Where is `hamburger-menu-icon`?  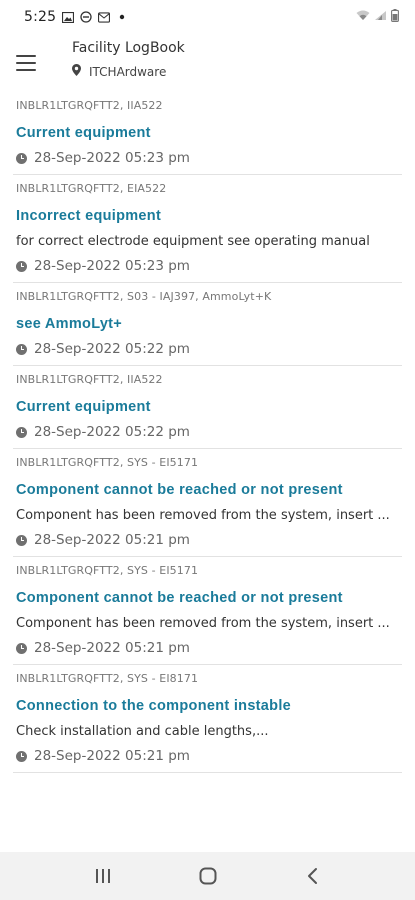
hamburger-menu-icon is located at coordinates (29, 63).